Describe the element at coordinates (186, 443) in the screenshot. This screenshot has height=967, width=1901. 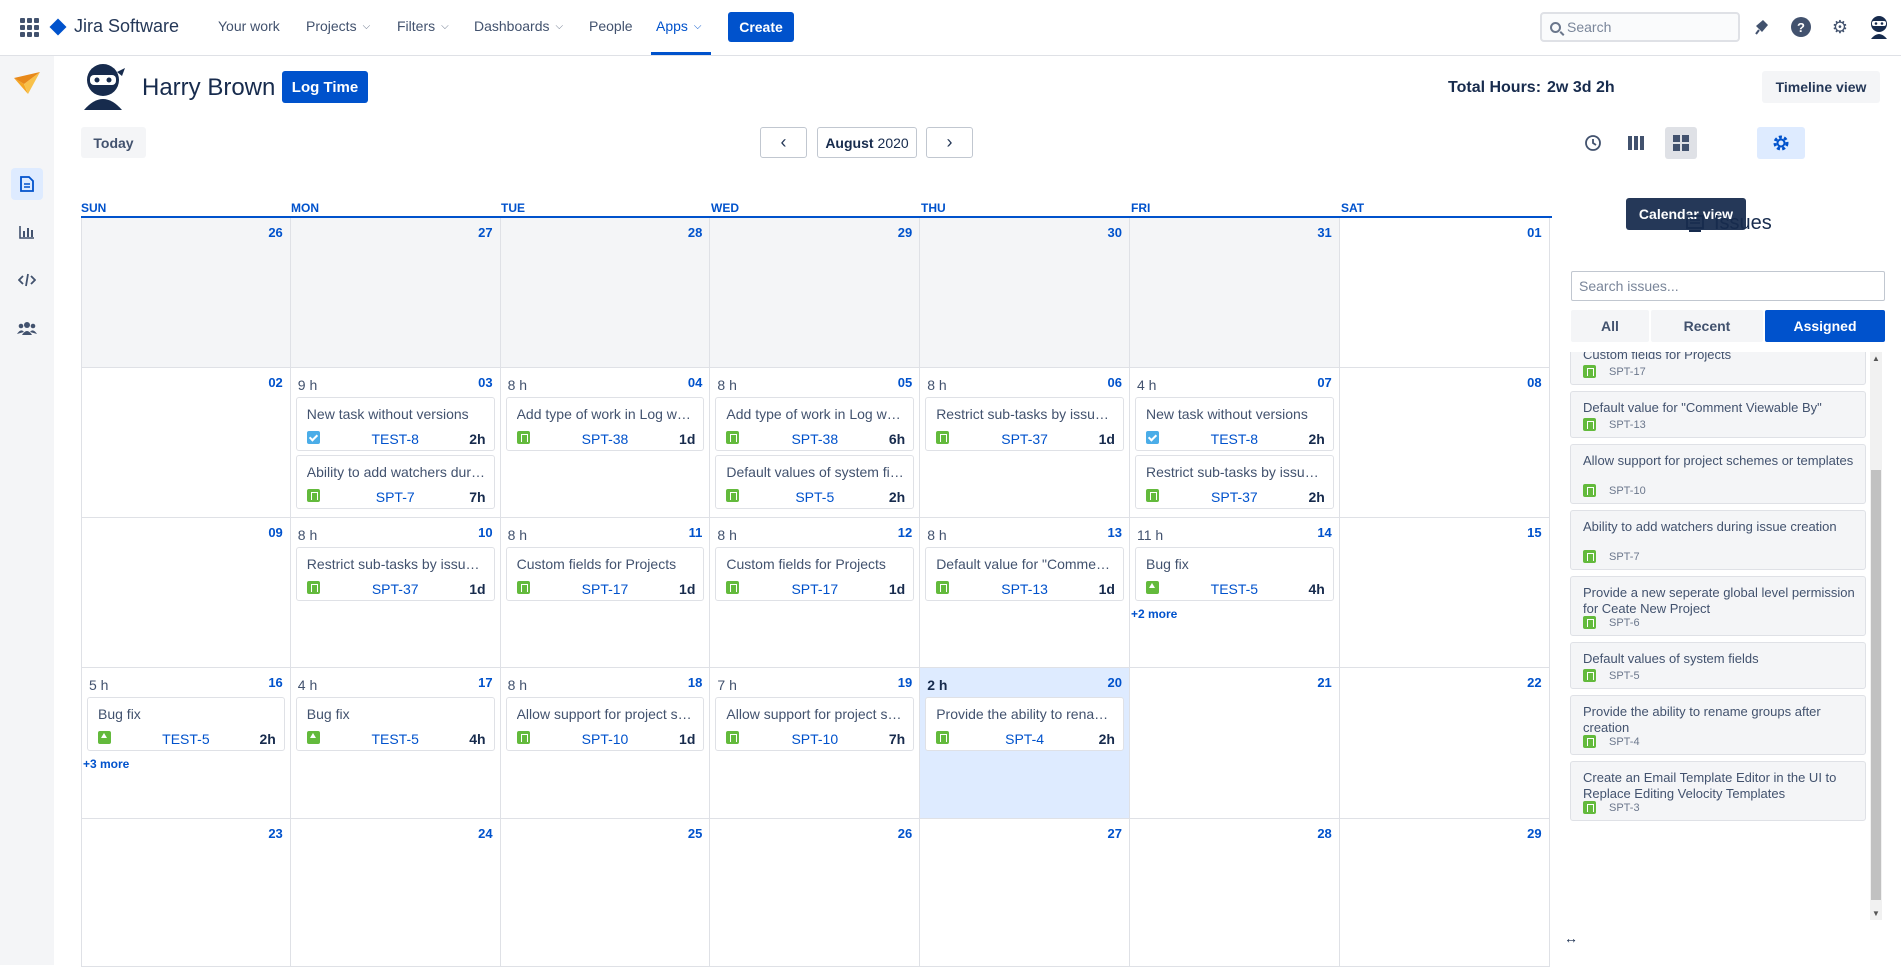
I see `day-cell: 02` at that location.